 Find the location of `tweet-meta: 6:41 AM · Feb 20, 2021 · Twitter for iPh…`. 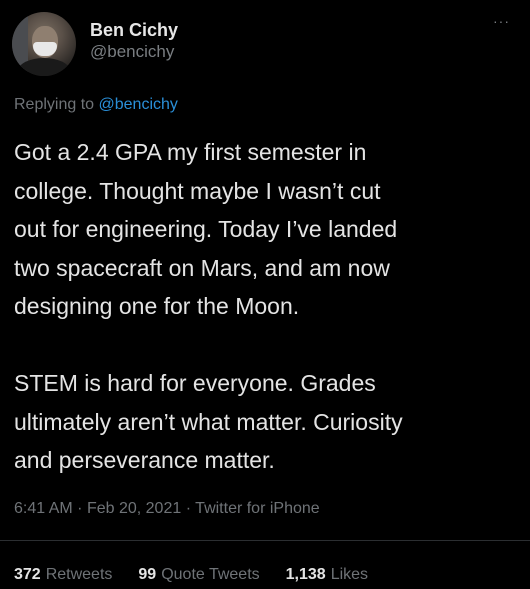

tweet-meta: 6:41 AM · Feb 20, 2021 · Twitter for iPh… is located at coordinates (167, 509).